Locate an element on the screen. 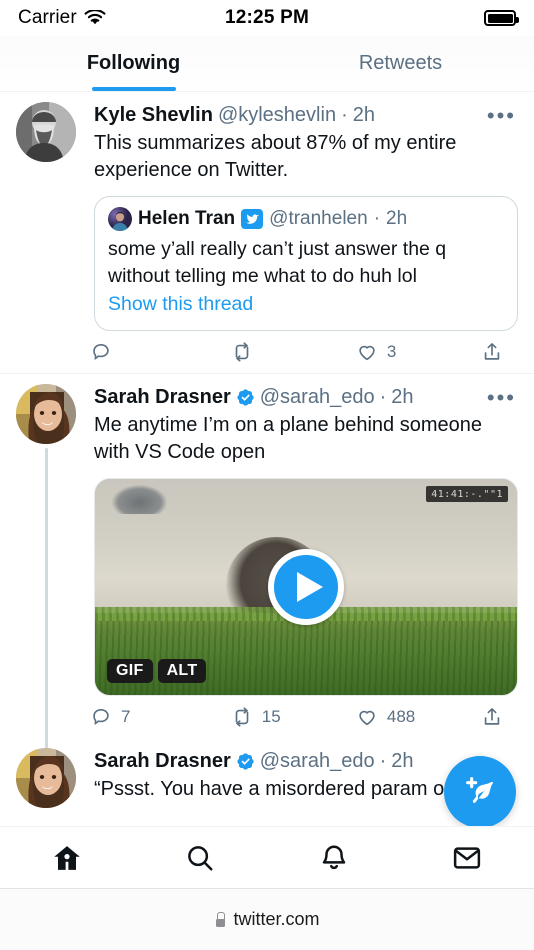  like-action: 488 is located at coordinates (418, 717).